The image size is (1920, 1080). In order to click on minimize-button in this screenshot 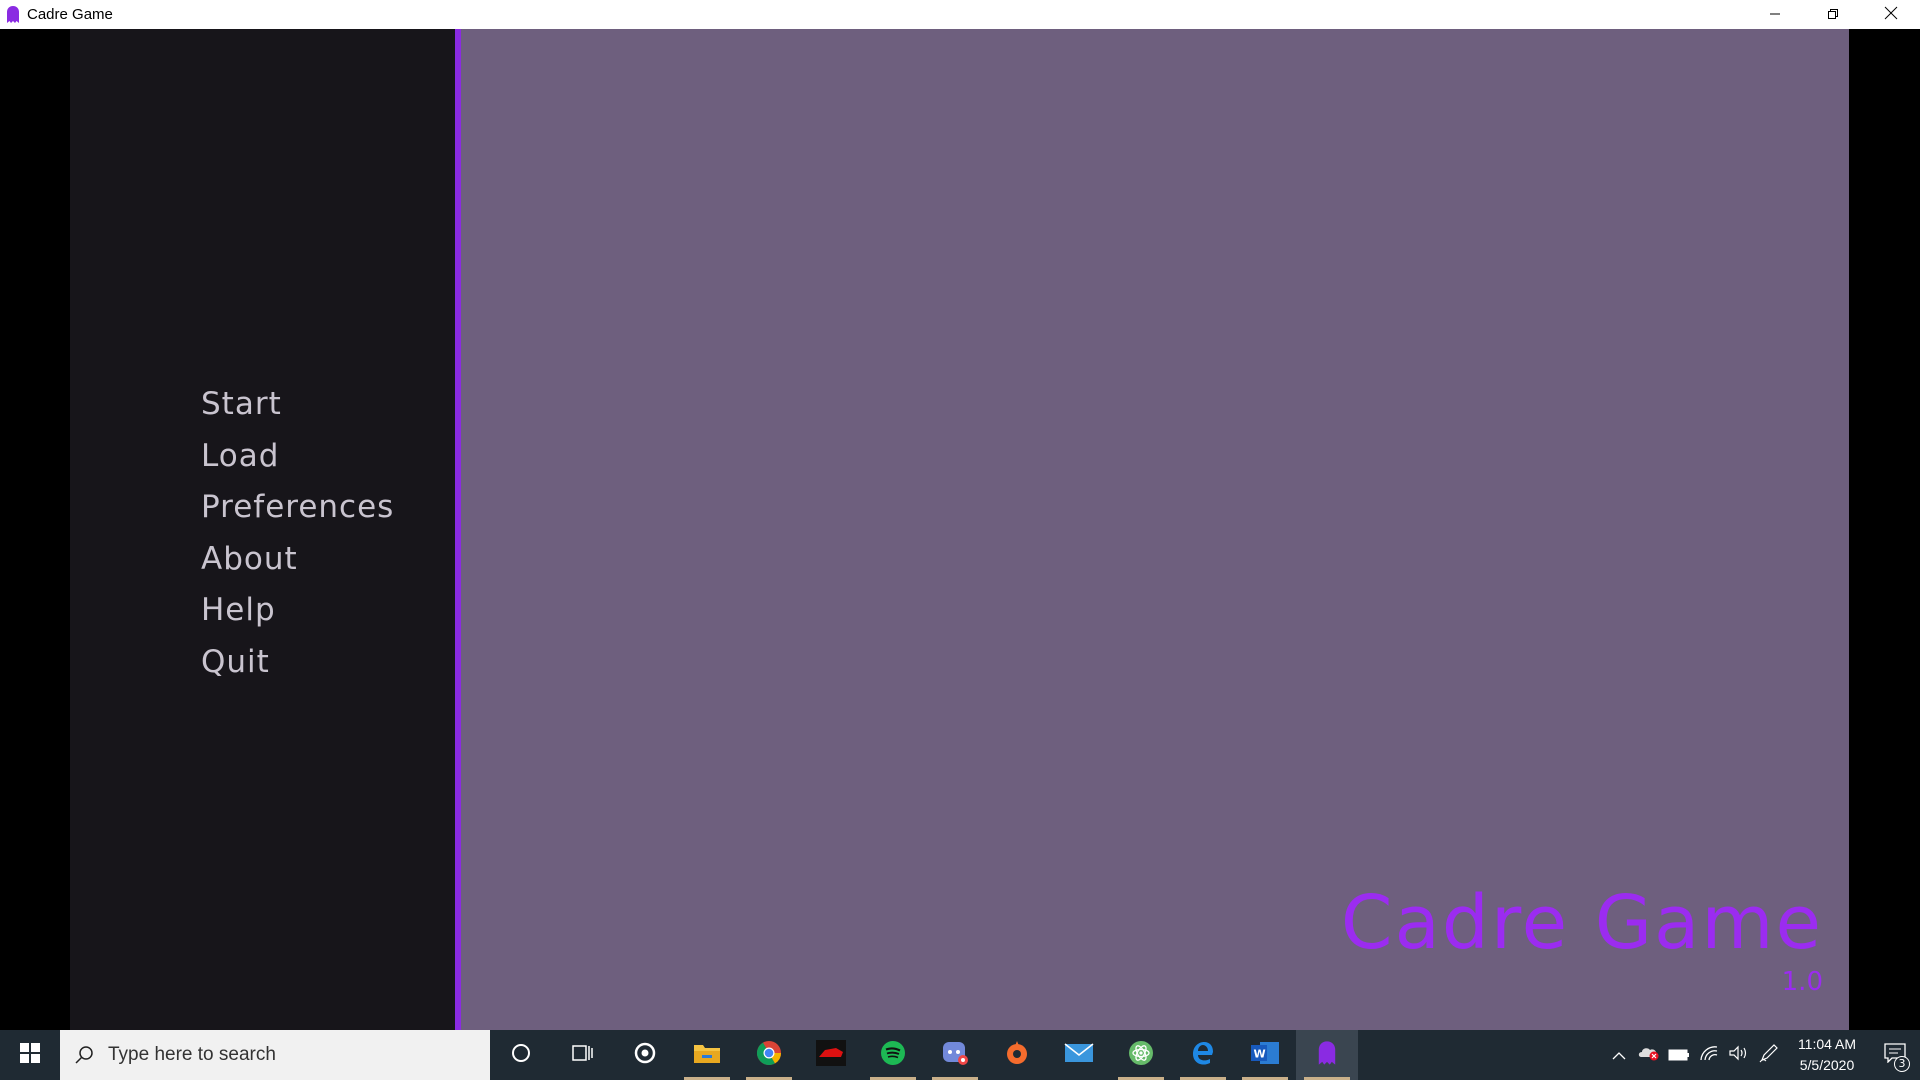, I will do `click(1775, 14)`.